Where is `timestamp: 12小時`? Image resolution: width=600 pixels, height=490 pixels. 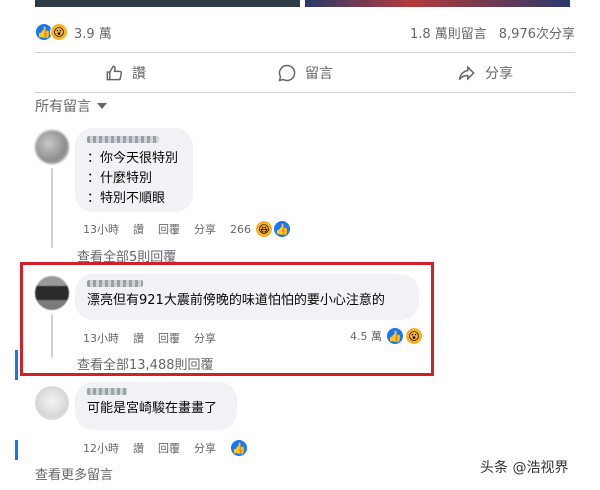
timestamp: 12小時 is located at coordinates (101, 448).